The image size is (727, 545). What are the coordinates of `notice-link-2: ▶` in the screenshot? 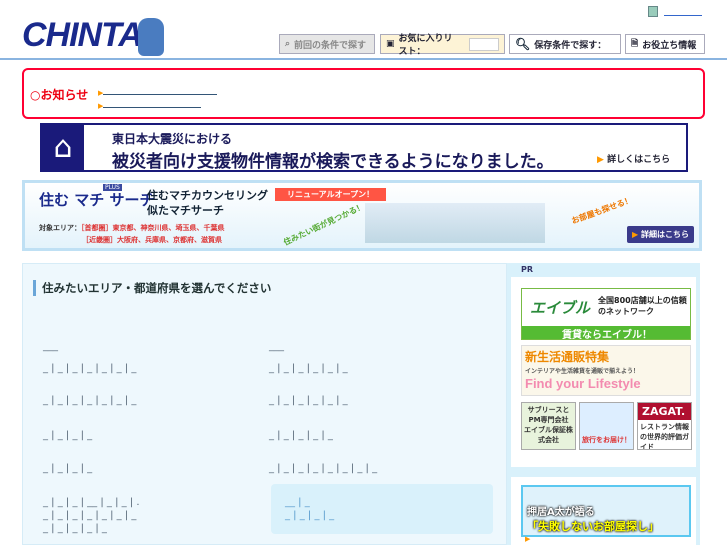 It's located at (150, 104).